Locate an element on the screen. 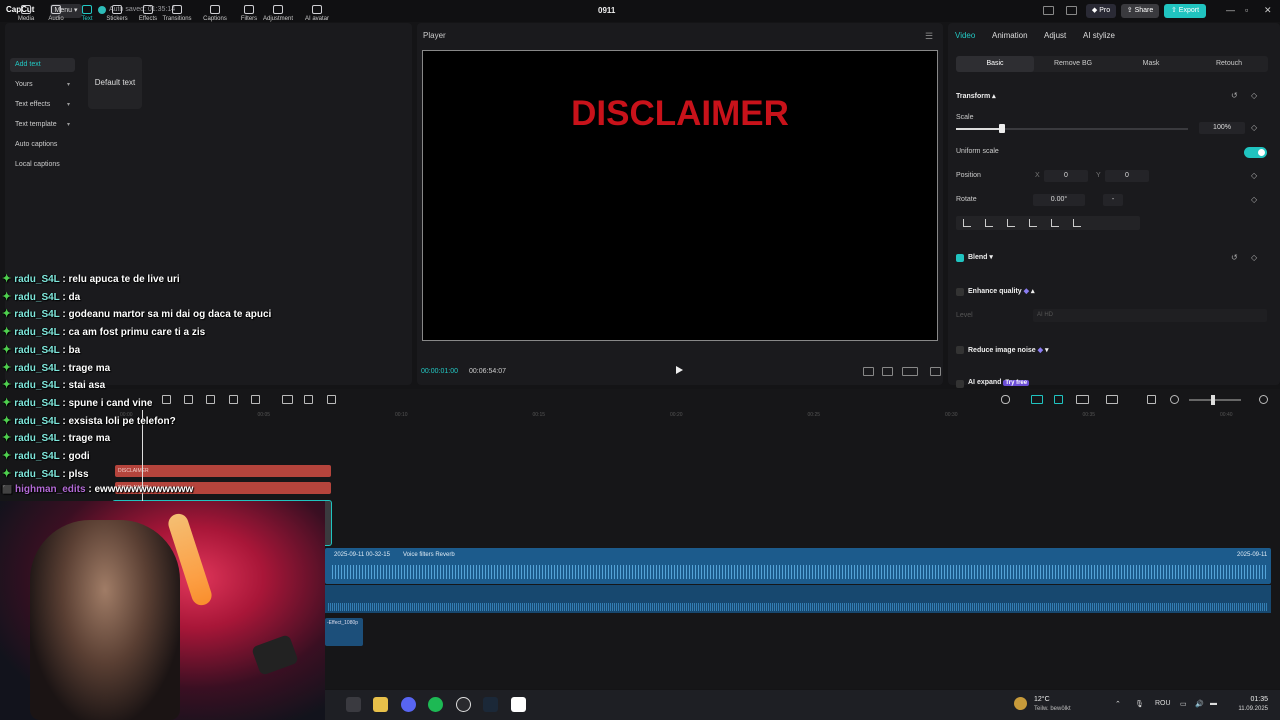  tool-captions: Captions is located at coordinates (215, 15).